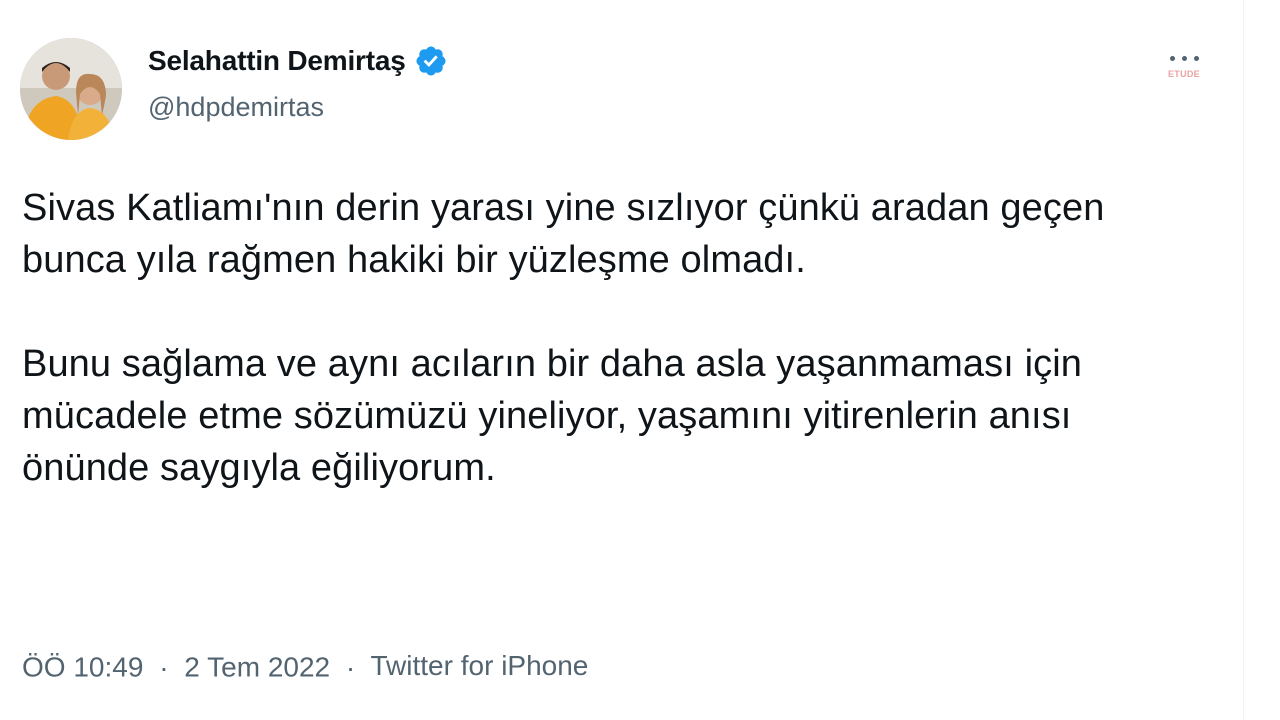  What do you see at coordinates (277, 61) in the screenshot?
I see `display-name: Selahattin Demirtaş` at bounding box center [277, 61].